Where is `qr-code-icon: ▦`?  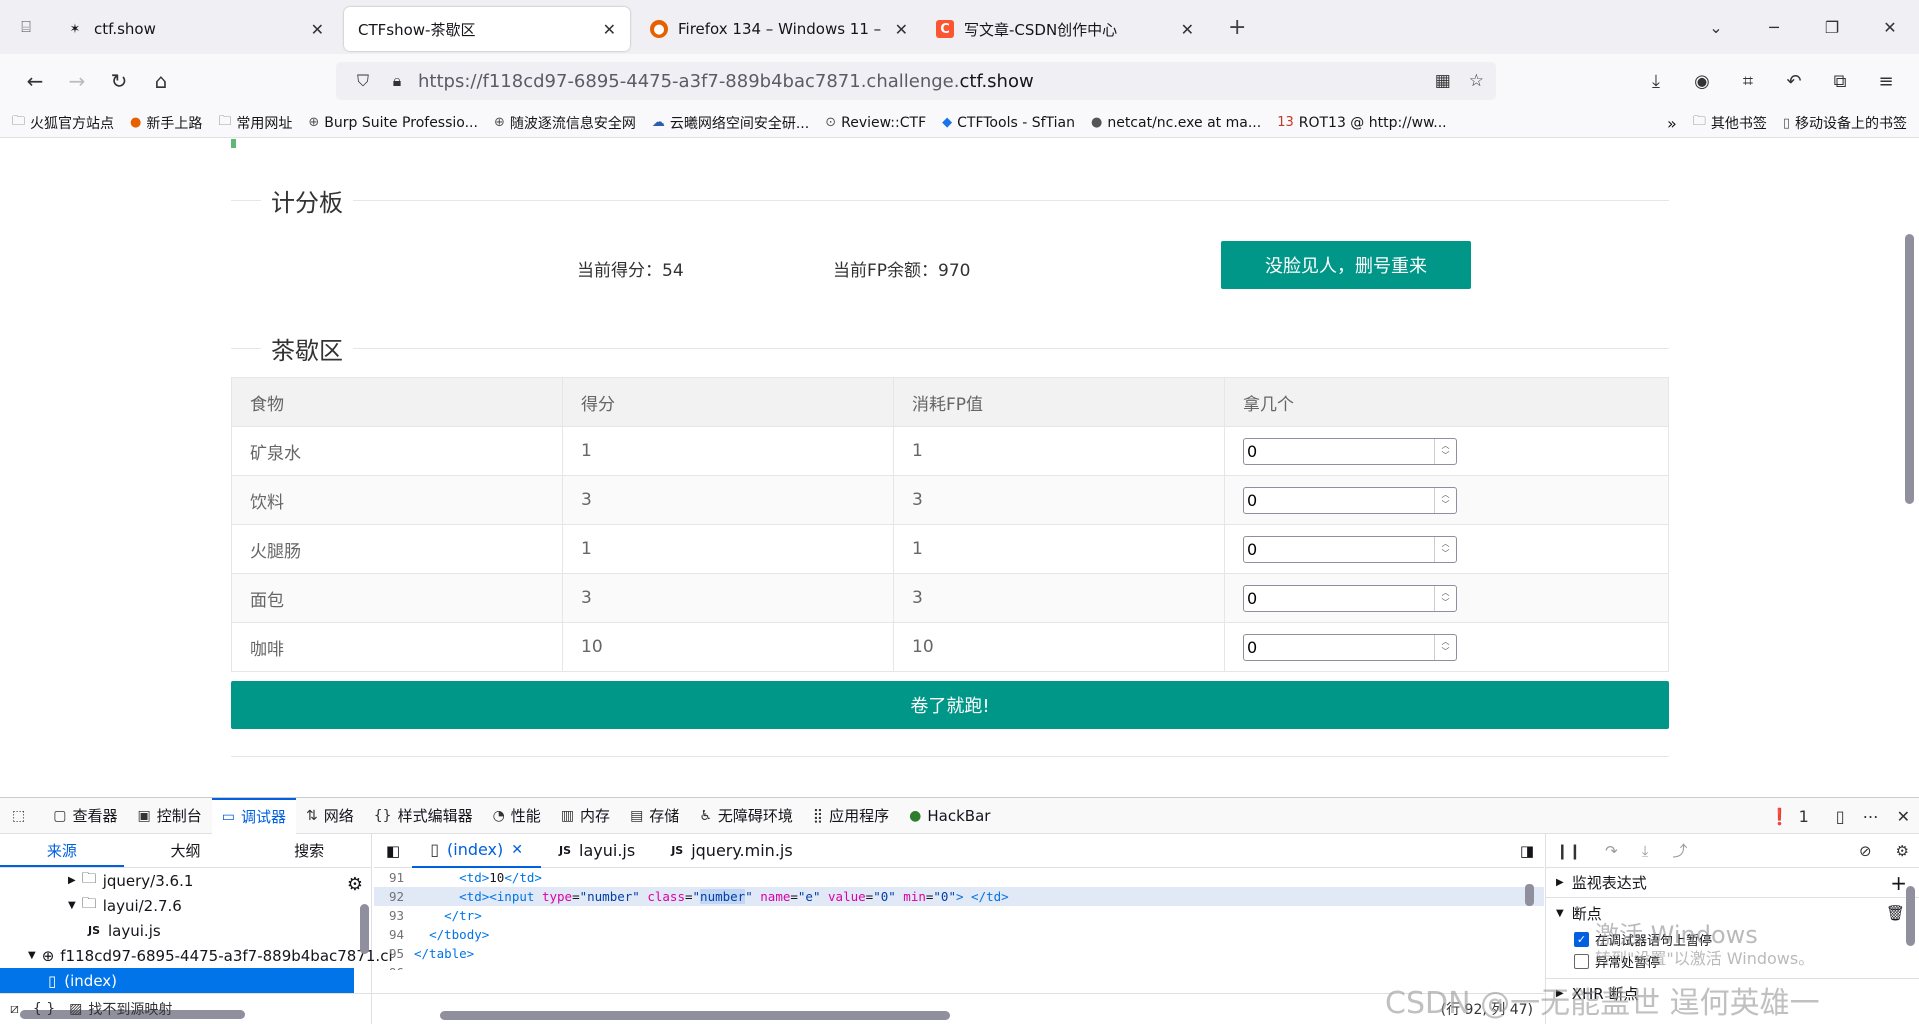 qr-code-icon: ▦ is located at coordinates (1443, 81).